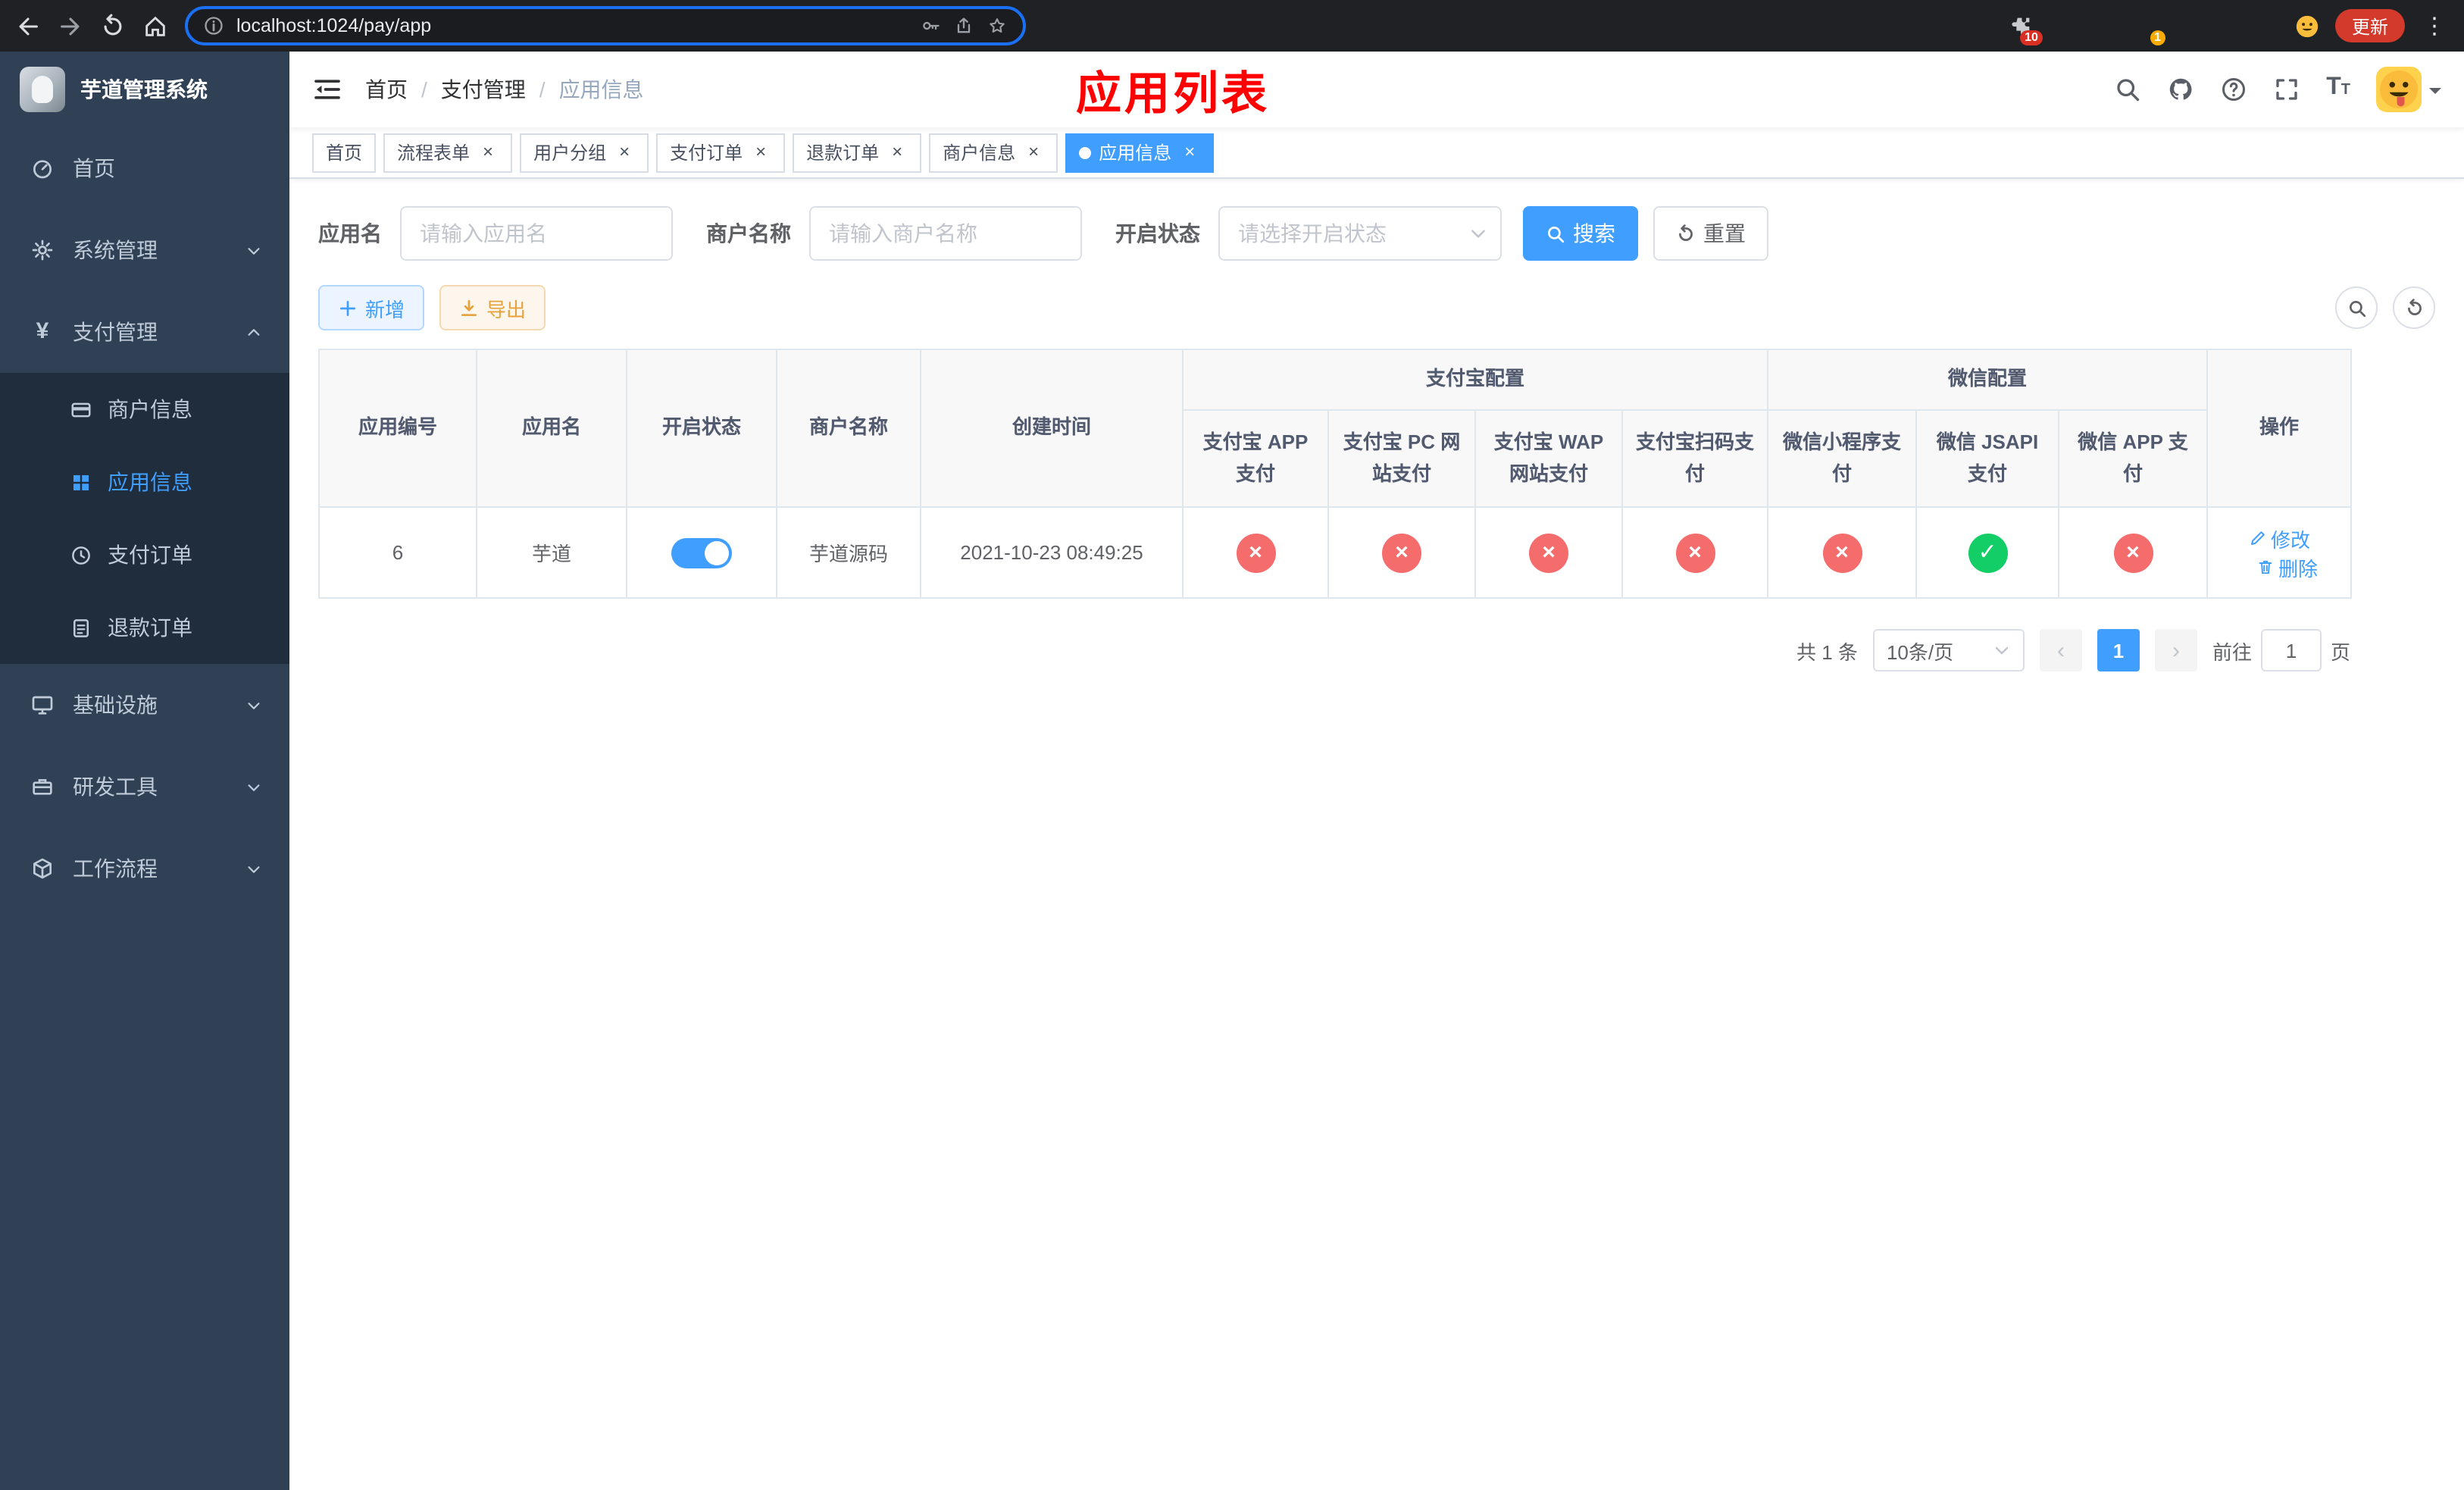 Image resolution: width=2464 pixels, height=1490 pixels. Describe the element at coordinates (1232, 26) in the screenshot. I see `browser-chrome: localhost:1024/pay/app 10 1 更新 ⋮` at that location.